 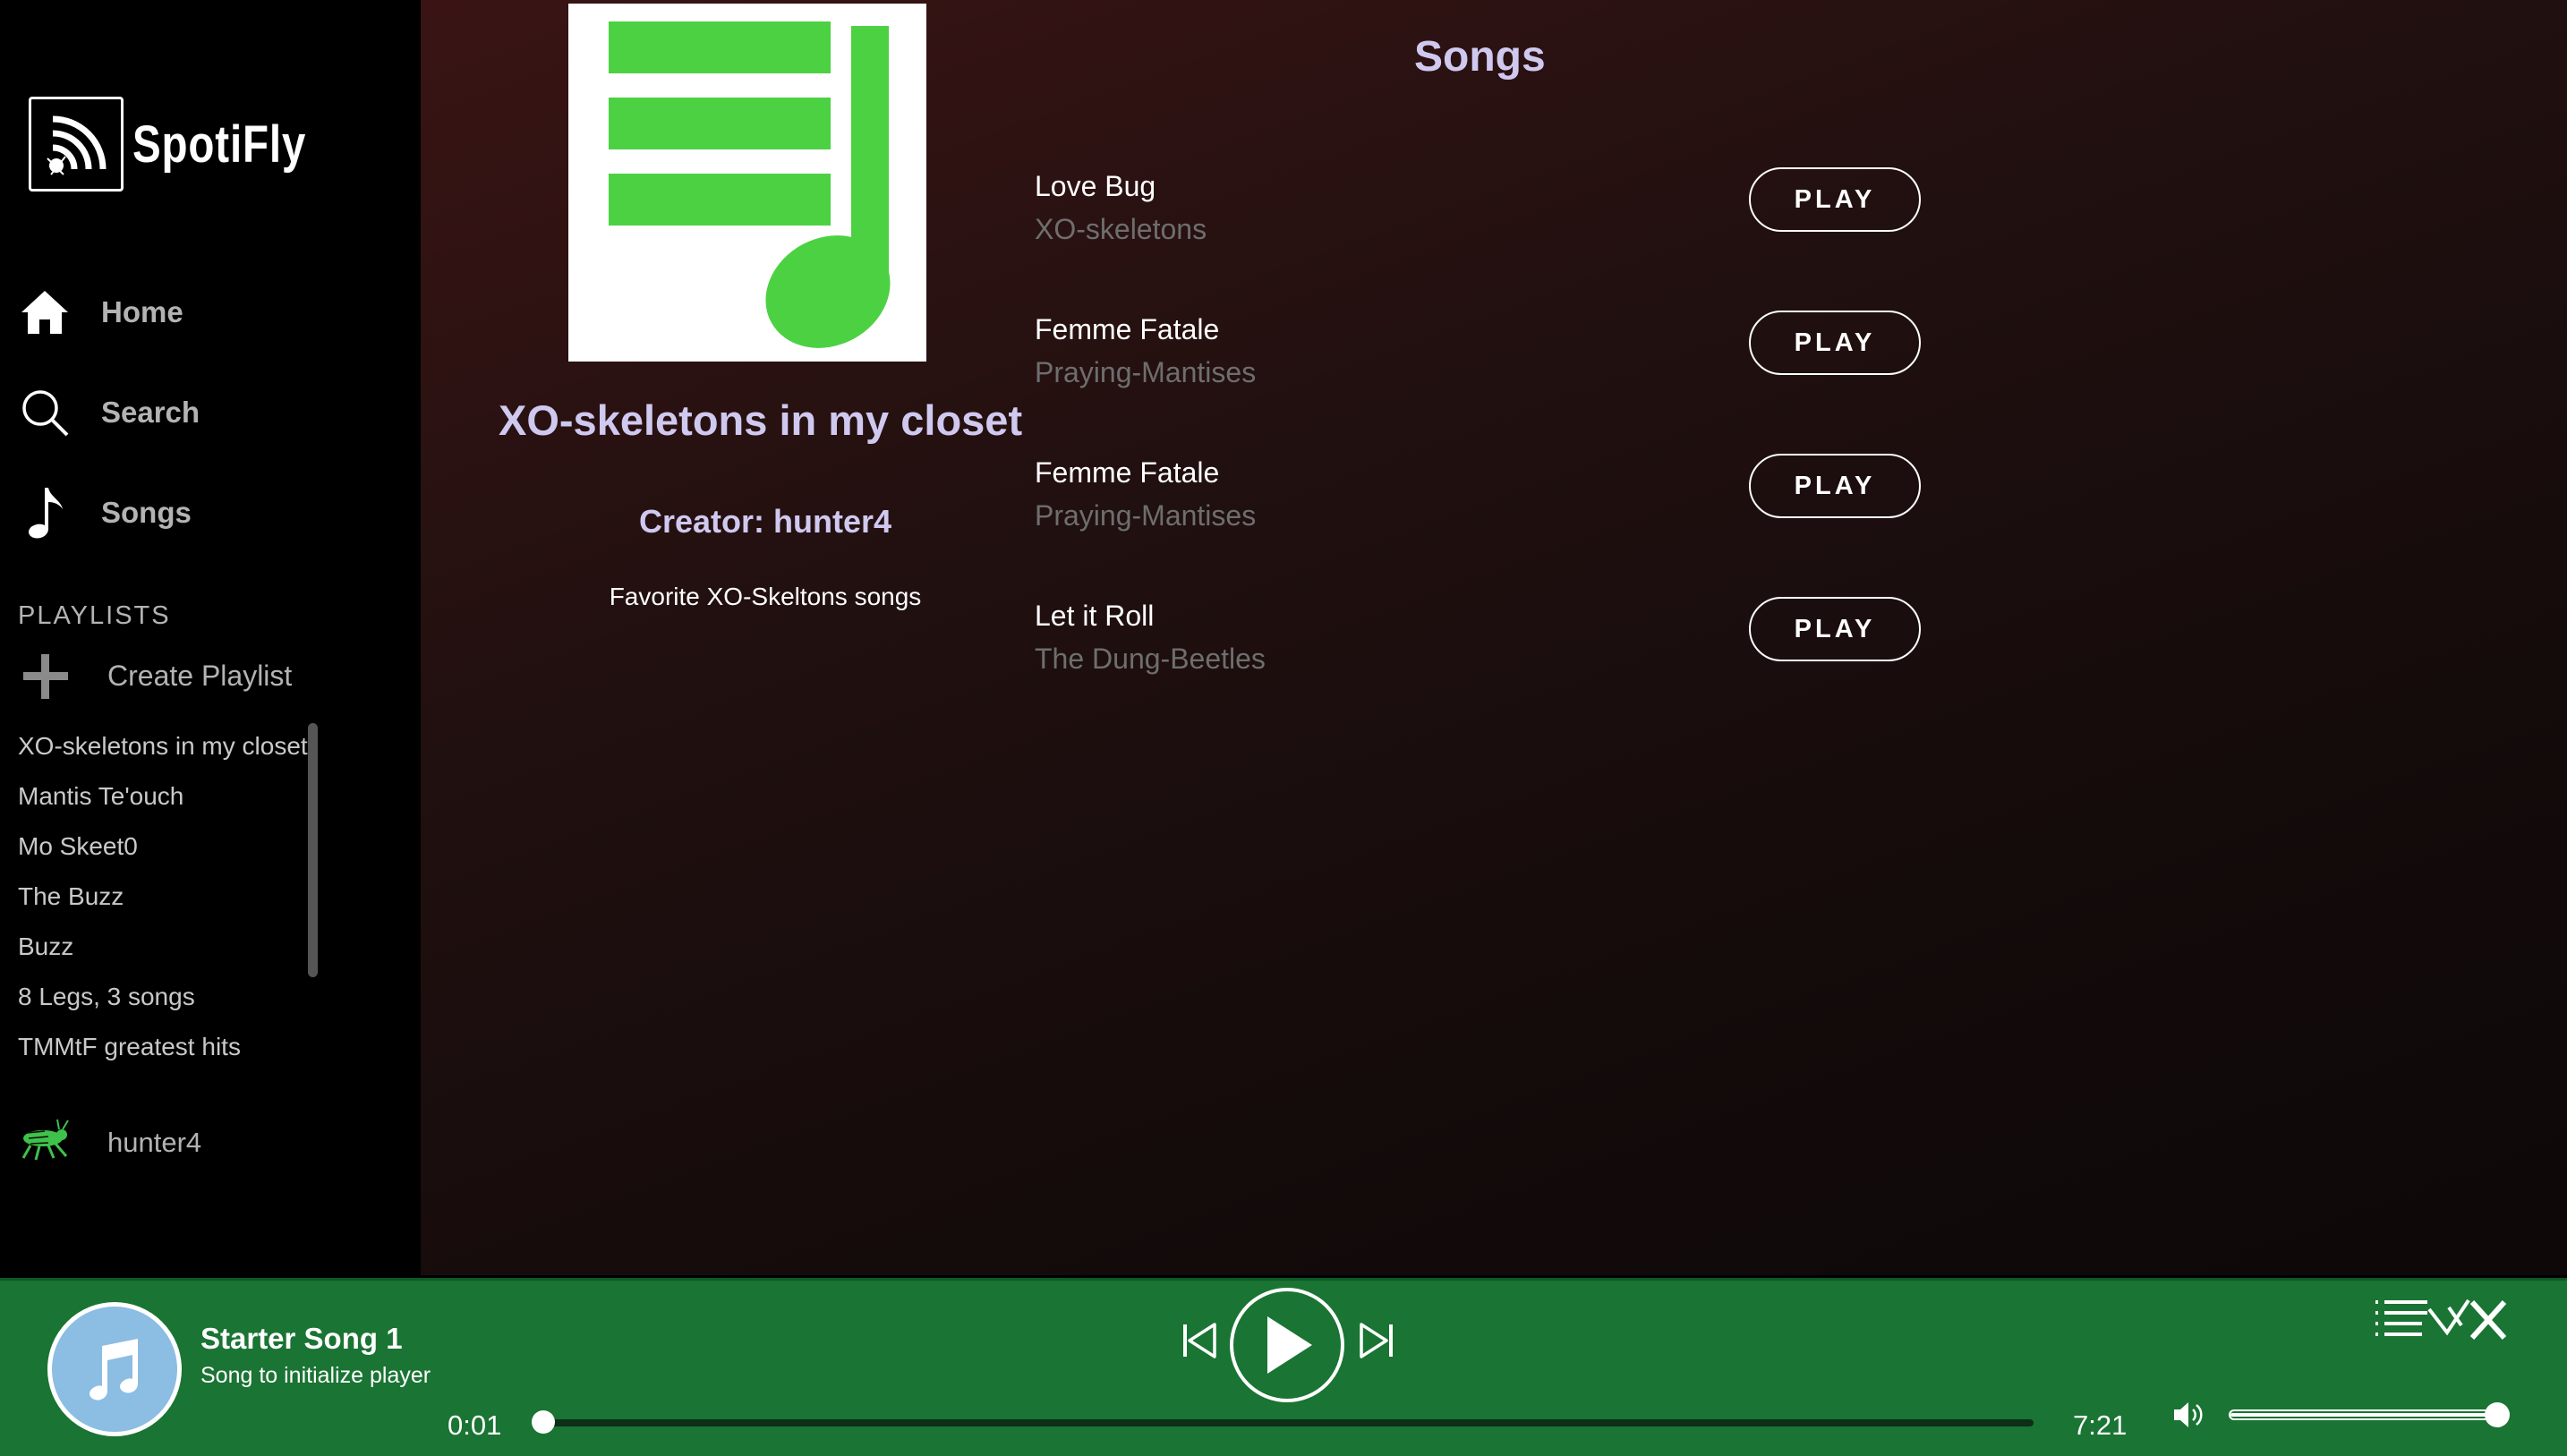 I want to click on now-playing-art, so click(x=115, y=1369).